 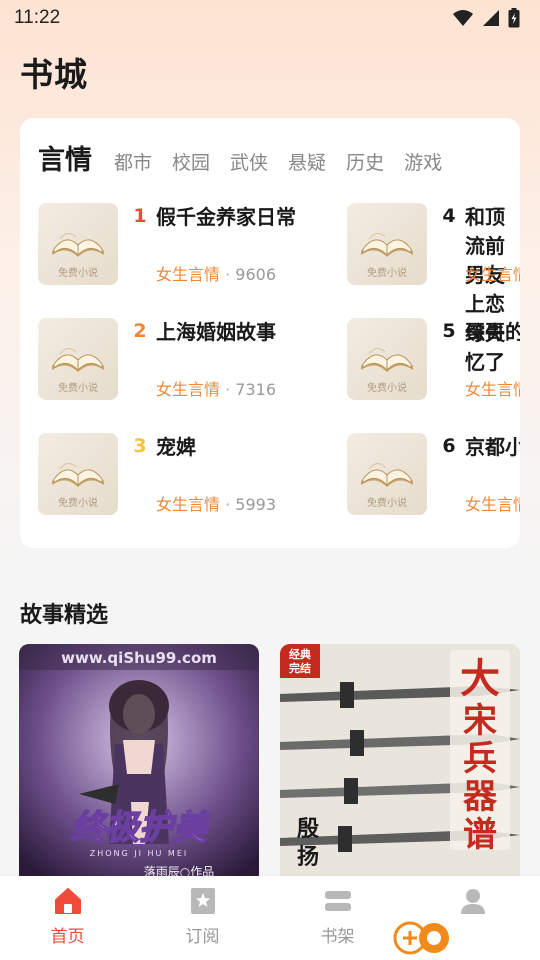 What do you see at coordinates (141, 828) in the screenshot?
I see `story-cover-title: 终极护美` at bounding box center [141, 828].